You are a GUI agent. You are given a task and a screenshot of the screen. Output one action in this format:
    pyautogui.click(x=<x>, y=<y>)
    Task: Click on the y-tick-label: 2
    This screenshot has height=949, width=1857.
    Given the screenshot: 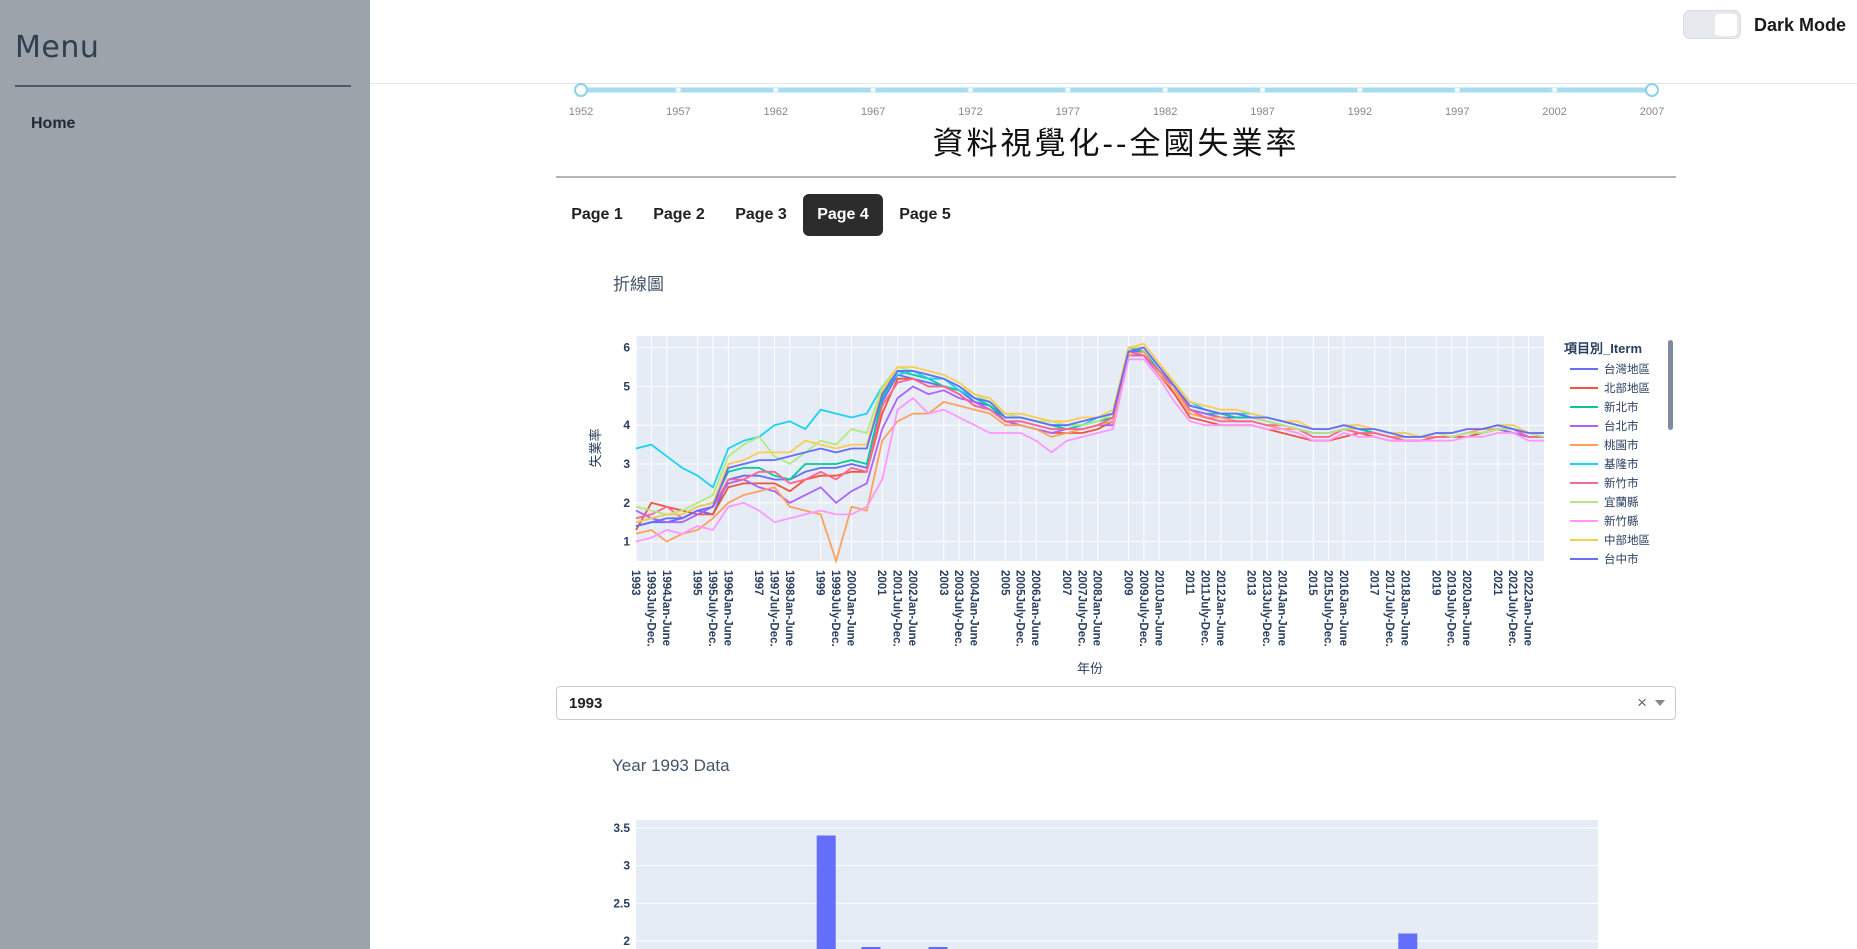 What is the action you would take?
    pyautogui.click(x=626, y=941)
    